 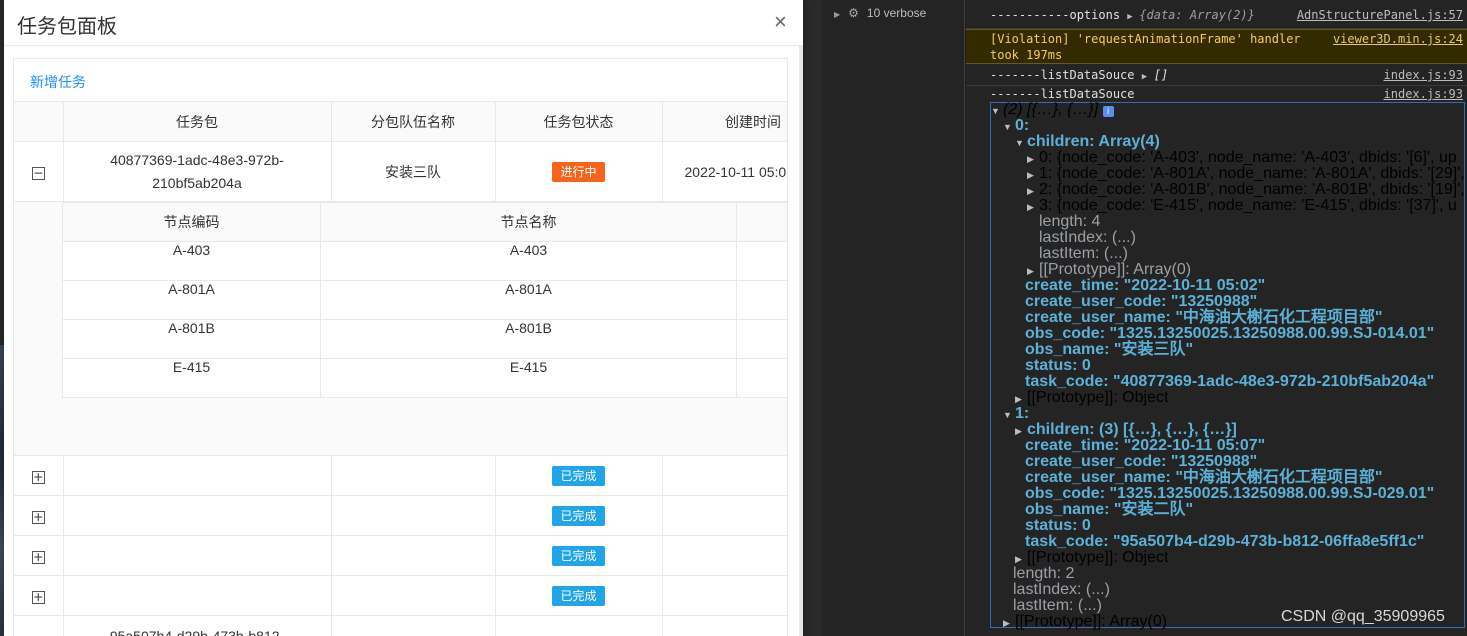 I want to click on node-row: A-801B A-801B, so click(x=424, y=339).